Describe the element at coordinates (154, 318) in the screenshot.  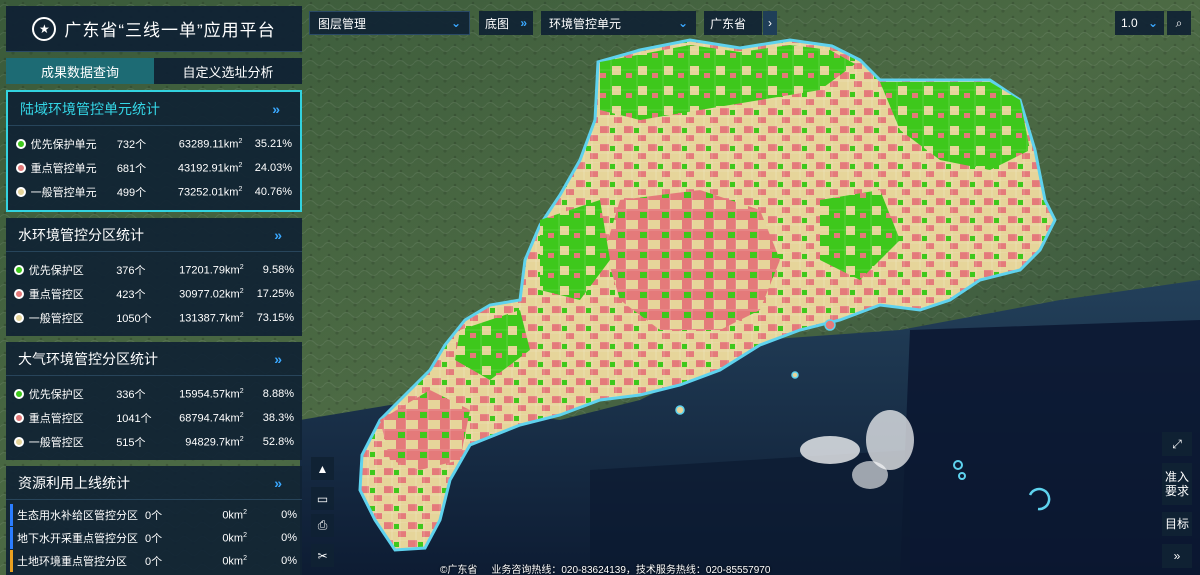
I see `stat-row-general: 一般管控区 1050个 131387.7km2 73.15%` at that location.